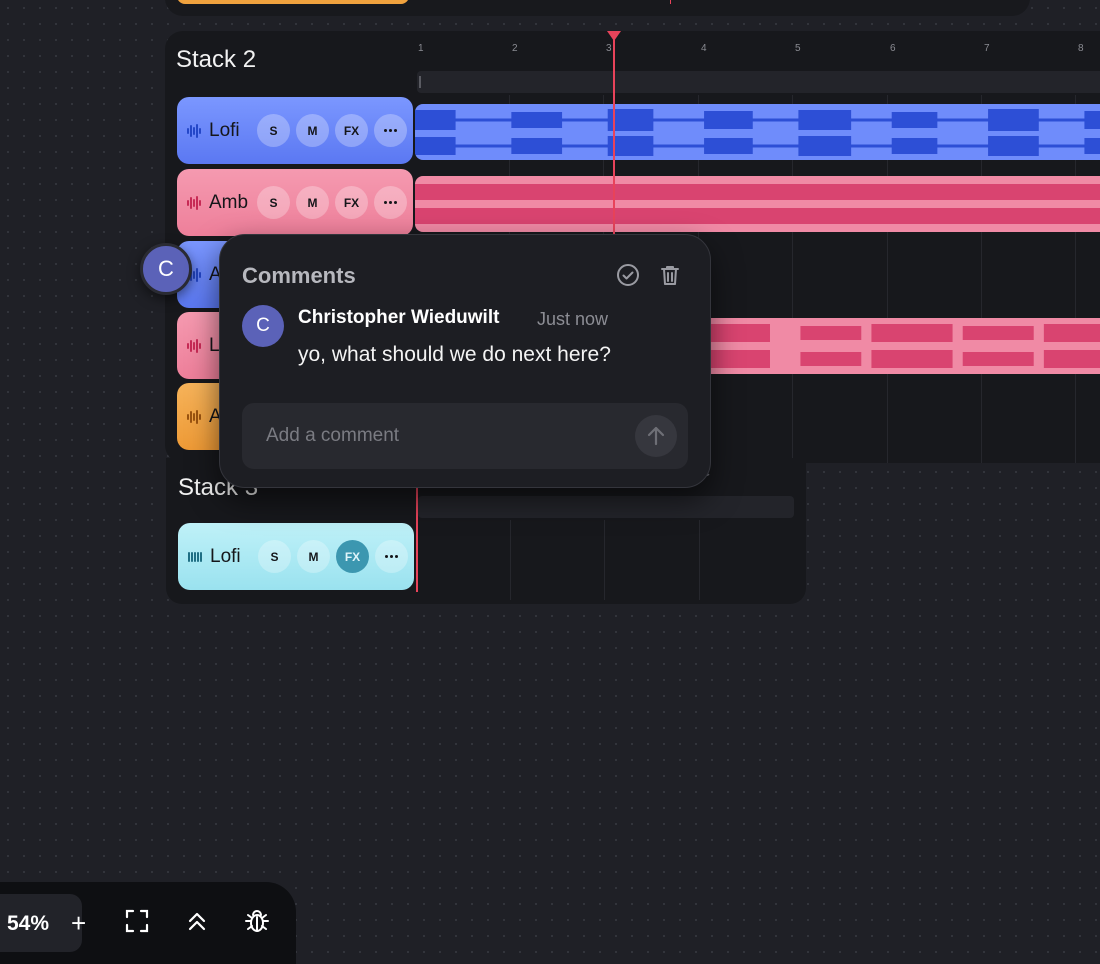 The height and width of the screenshot is (964, 1100). I want to click on ruler-tick: 2, so click(515, 48).